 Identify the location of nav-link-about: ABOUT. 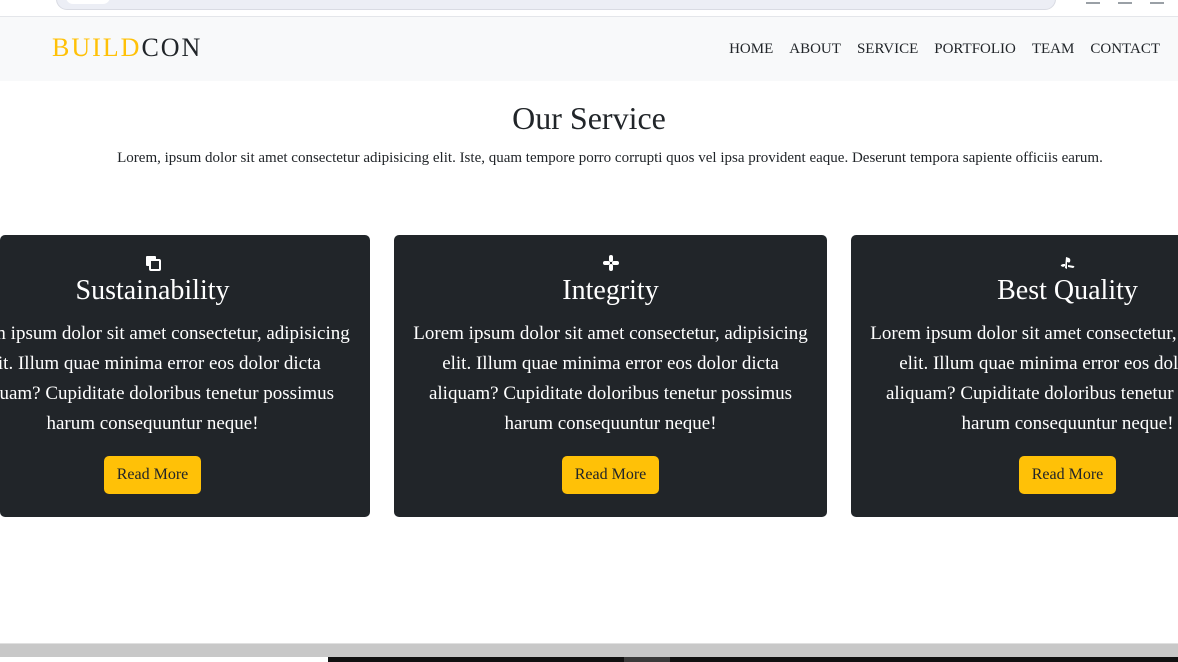
(815, 49).